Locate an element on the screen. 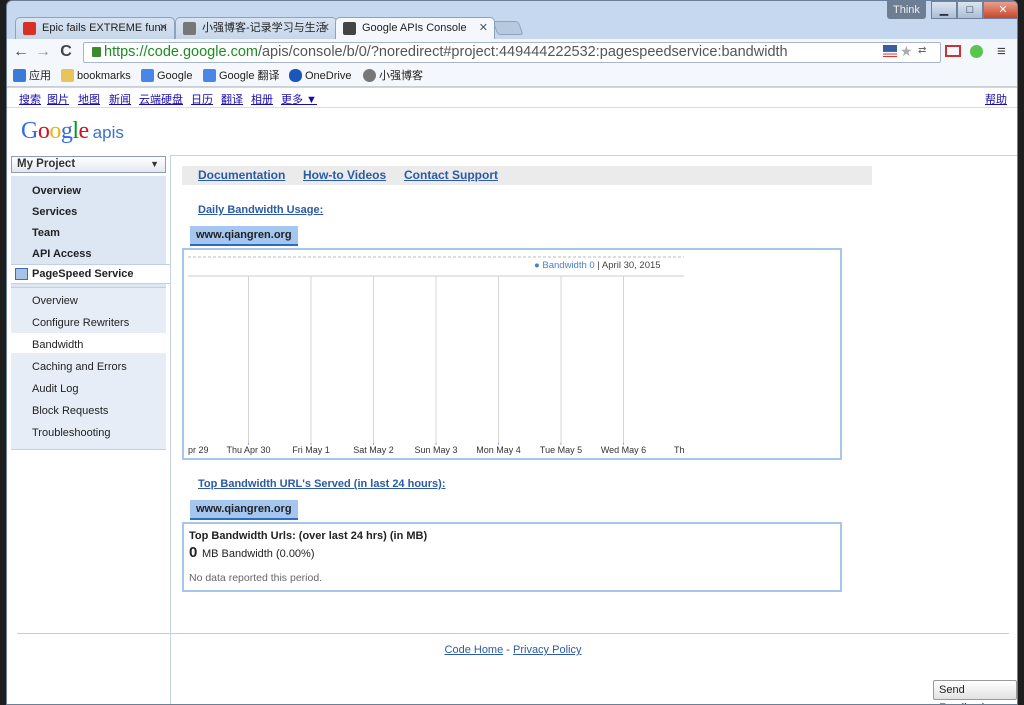  footer-divider is located at coordinates (513, 633).